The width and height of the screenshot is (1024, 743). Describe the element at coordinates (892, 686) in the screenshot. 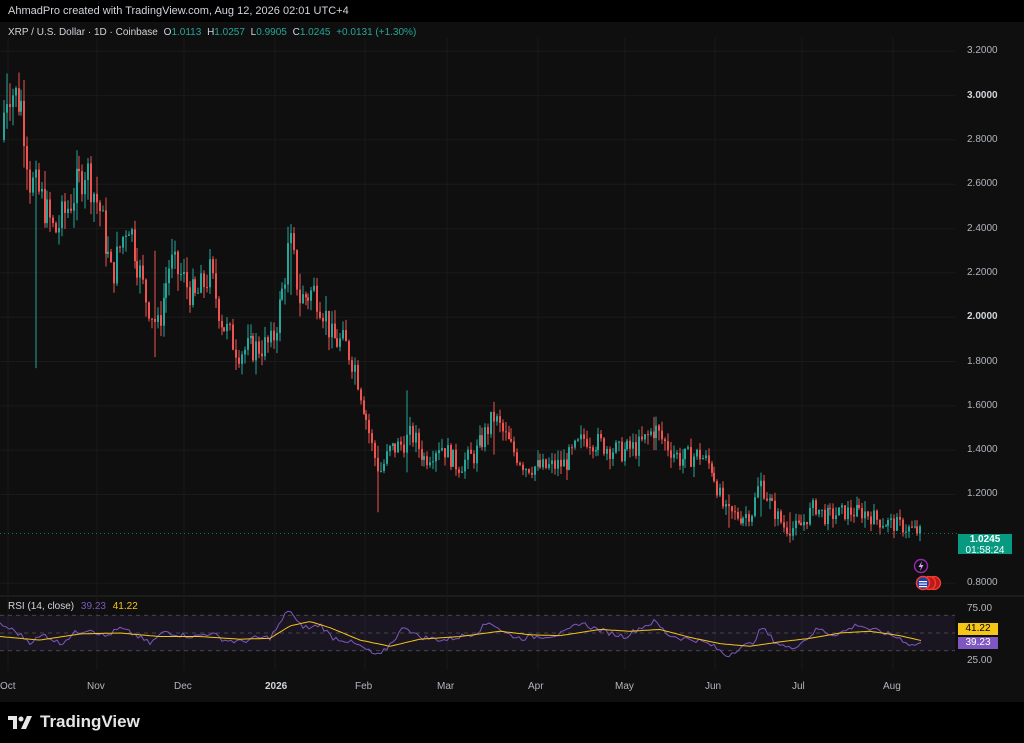

I see `time-tick-label: Aug` at that location.